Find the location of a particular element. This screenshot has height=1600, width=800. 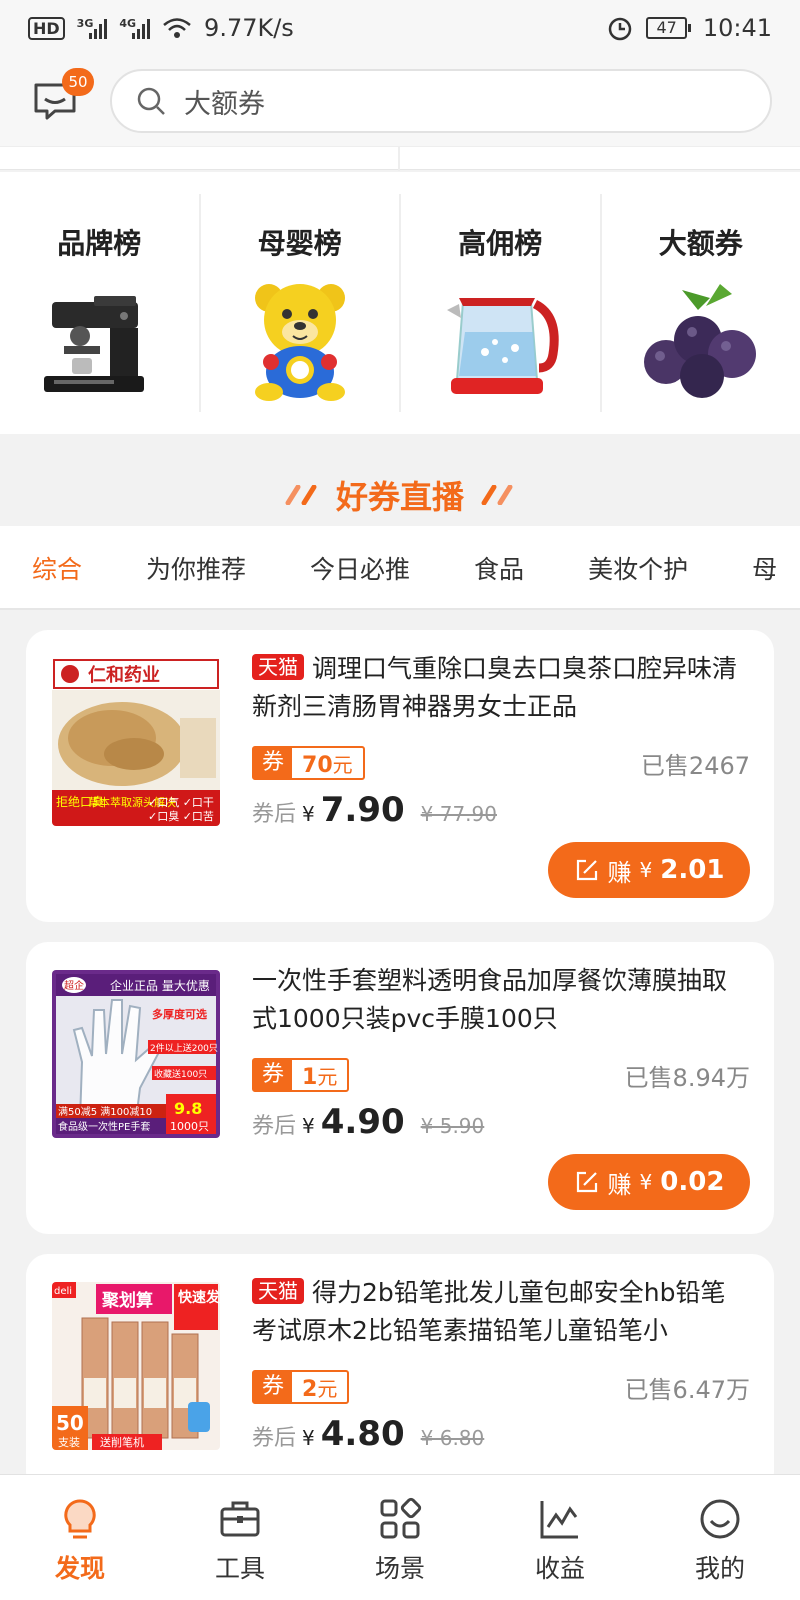

category-title: 母婴榜 is located at coordinates (299, 243).